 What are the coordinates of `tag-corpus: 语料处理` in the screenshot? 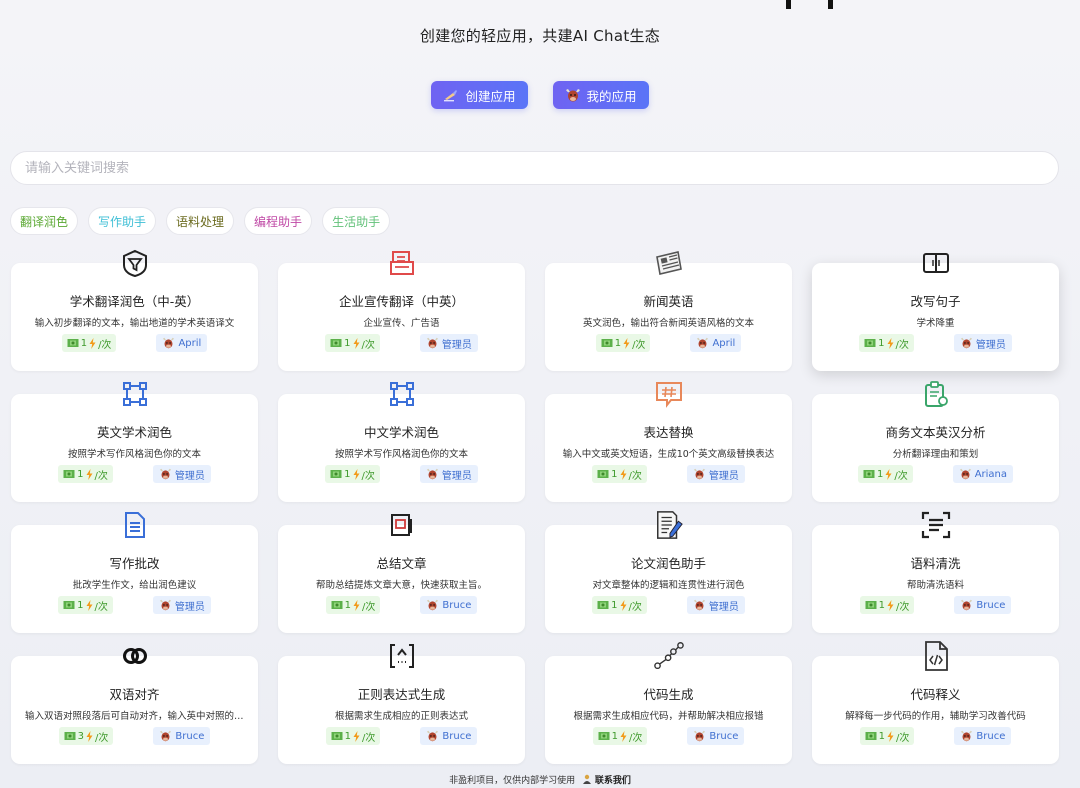 It's located at (200, 221).